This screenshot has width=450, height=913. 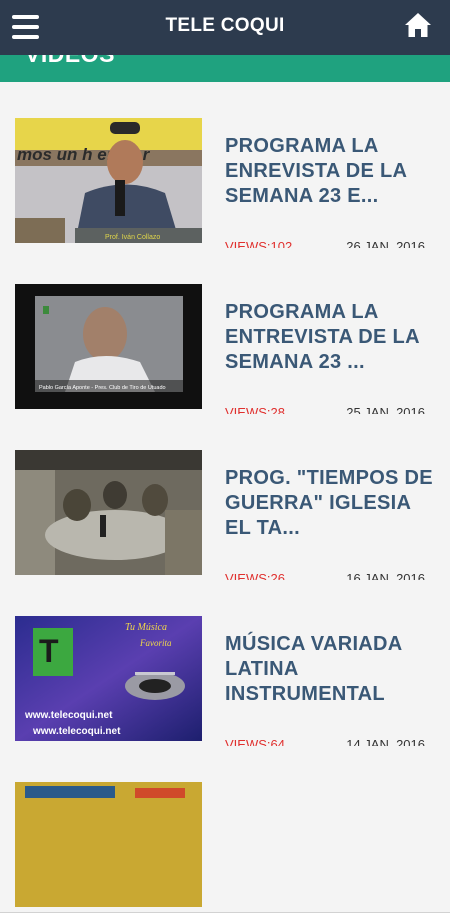 I want to click on thumbnail-caption: Prof. Iván Collazo, so click(x=132, y=237).